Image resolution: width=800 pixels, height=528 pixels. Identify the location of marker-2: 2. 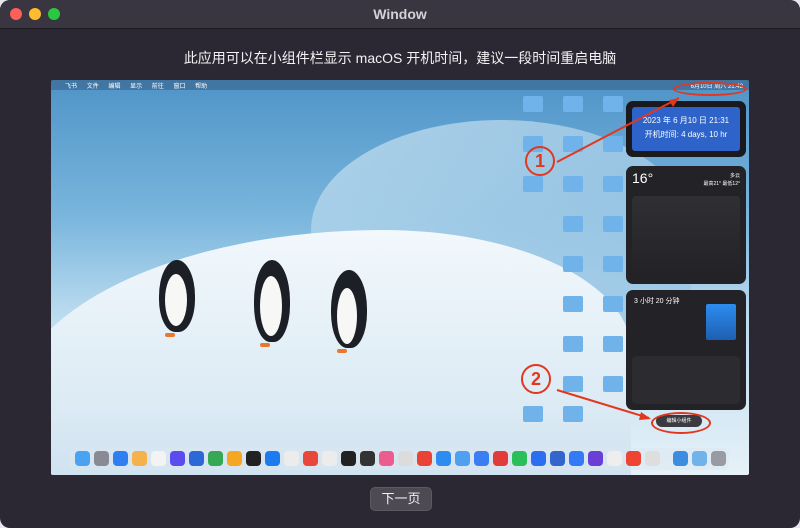
(536, 379).